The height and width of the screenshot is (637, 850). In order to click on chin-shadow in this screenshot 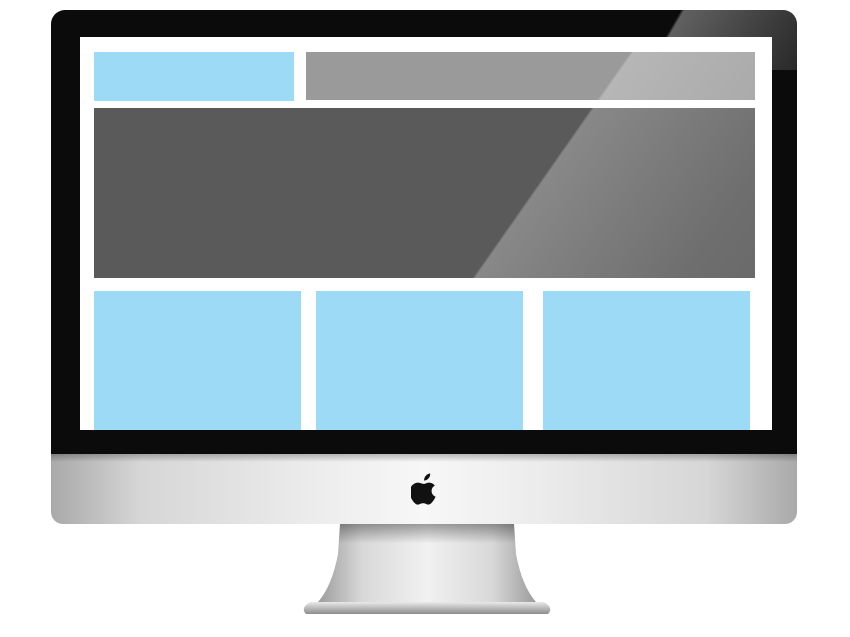, I will do `click(424, 458)`.